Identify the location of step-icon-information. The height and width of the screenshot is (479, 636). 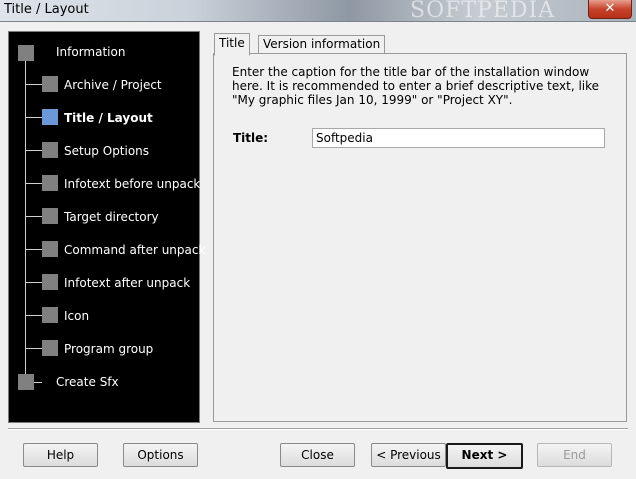
(26, 53).